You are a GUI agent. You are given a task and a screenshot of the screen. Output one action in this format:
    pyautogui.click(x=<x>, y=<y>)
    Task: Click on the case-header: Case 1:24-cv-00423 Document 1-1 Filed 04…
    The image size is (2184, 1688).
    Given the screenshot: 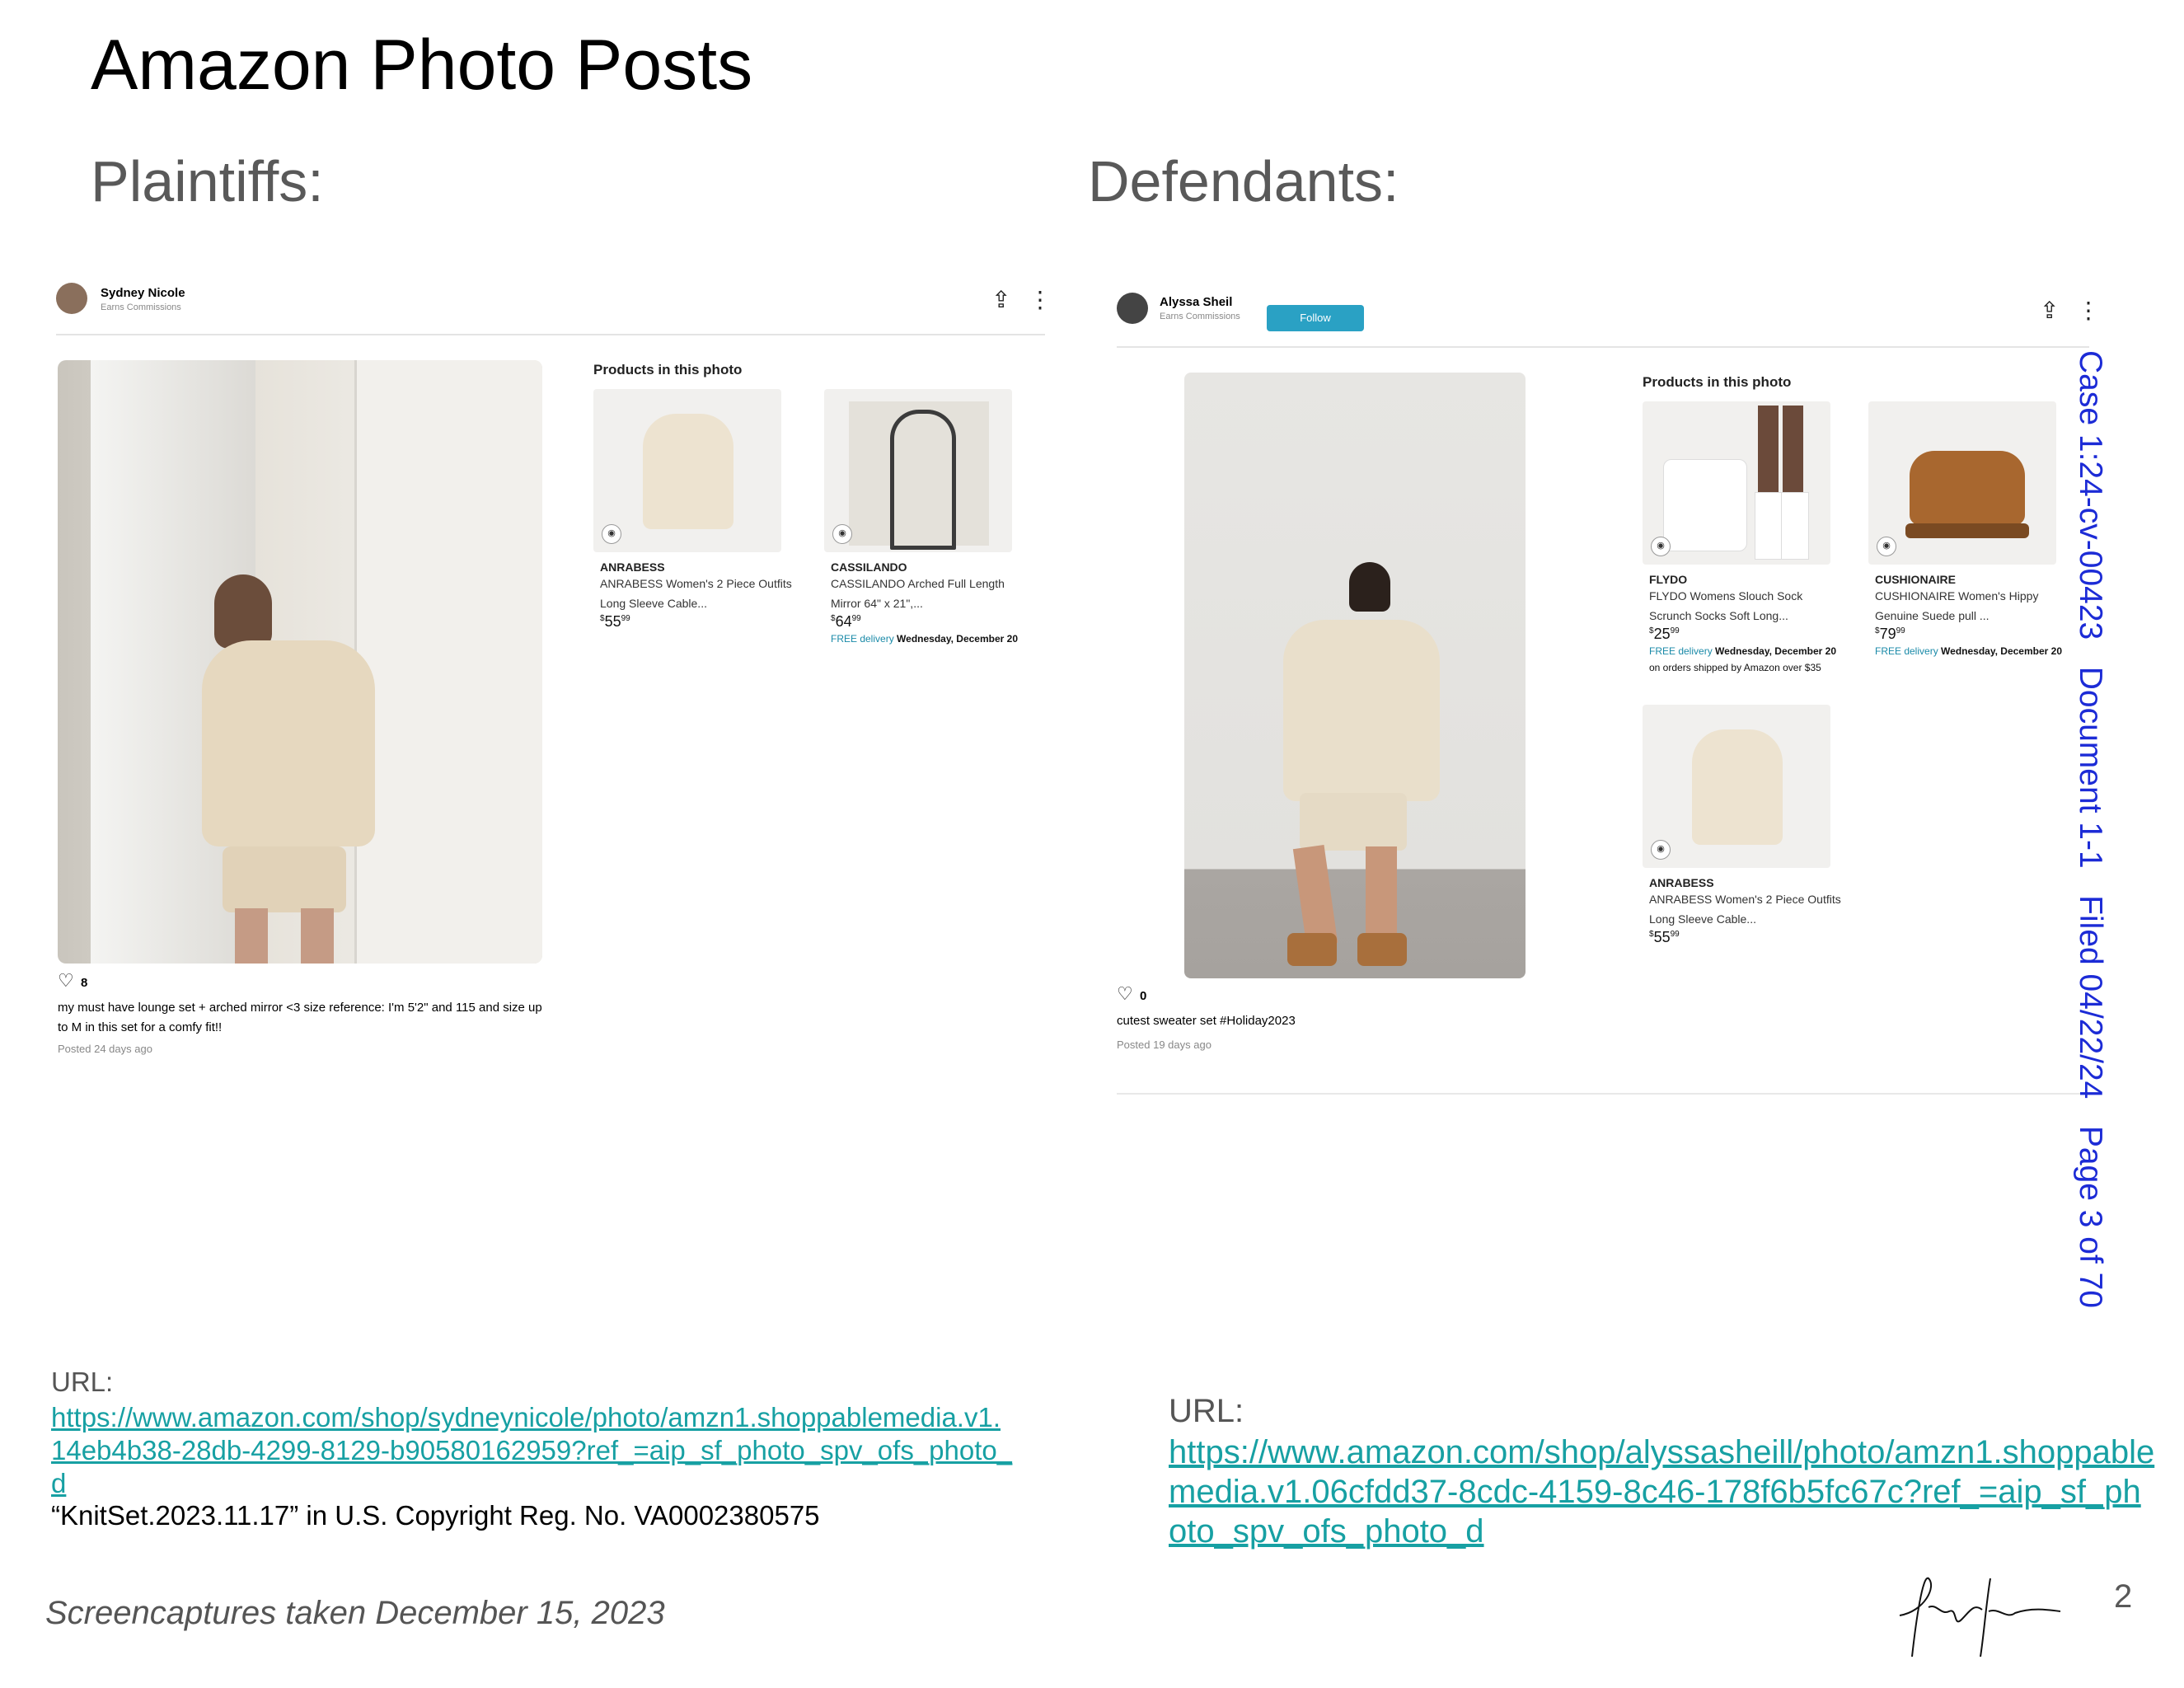 What is the action you would take?
    pyautogui.click(x=2090, y=830)
    